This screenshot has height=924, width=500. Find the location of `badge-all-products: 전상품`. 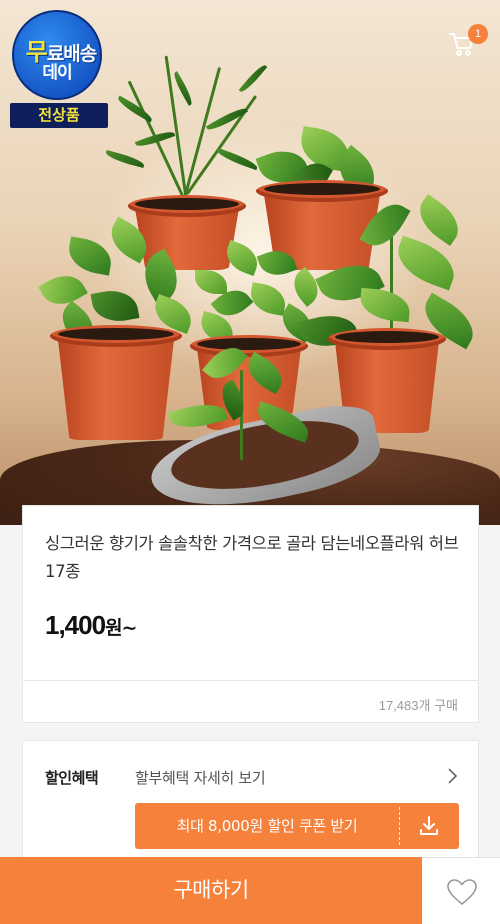

badge-all-products: 전상품 is located at coordinates (59, 115).